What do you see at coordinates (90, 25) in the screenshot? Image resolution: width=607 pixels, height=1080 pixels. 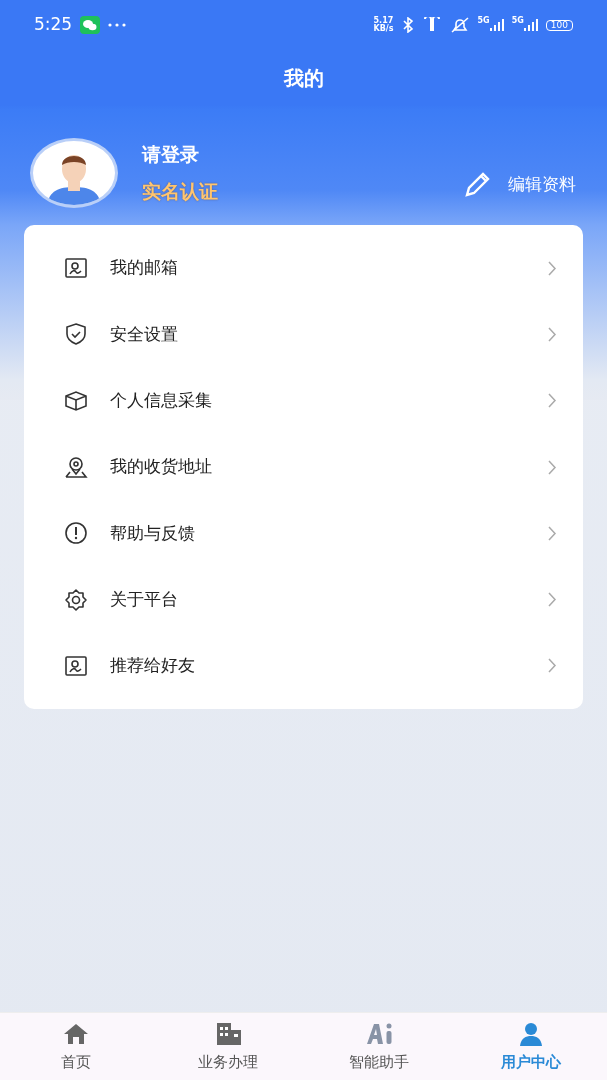 I see `chat-app-icon` at bounding box center [90, 25].